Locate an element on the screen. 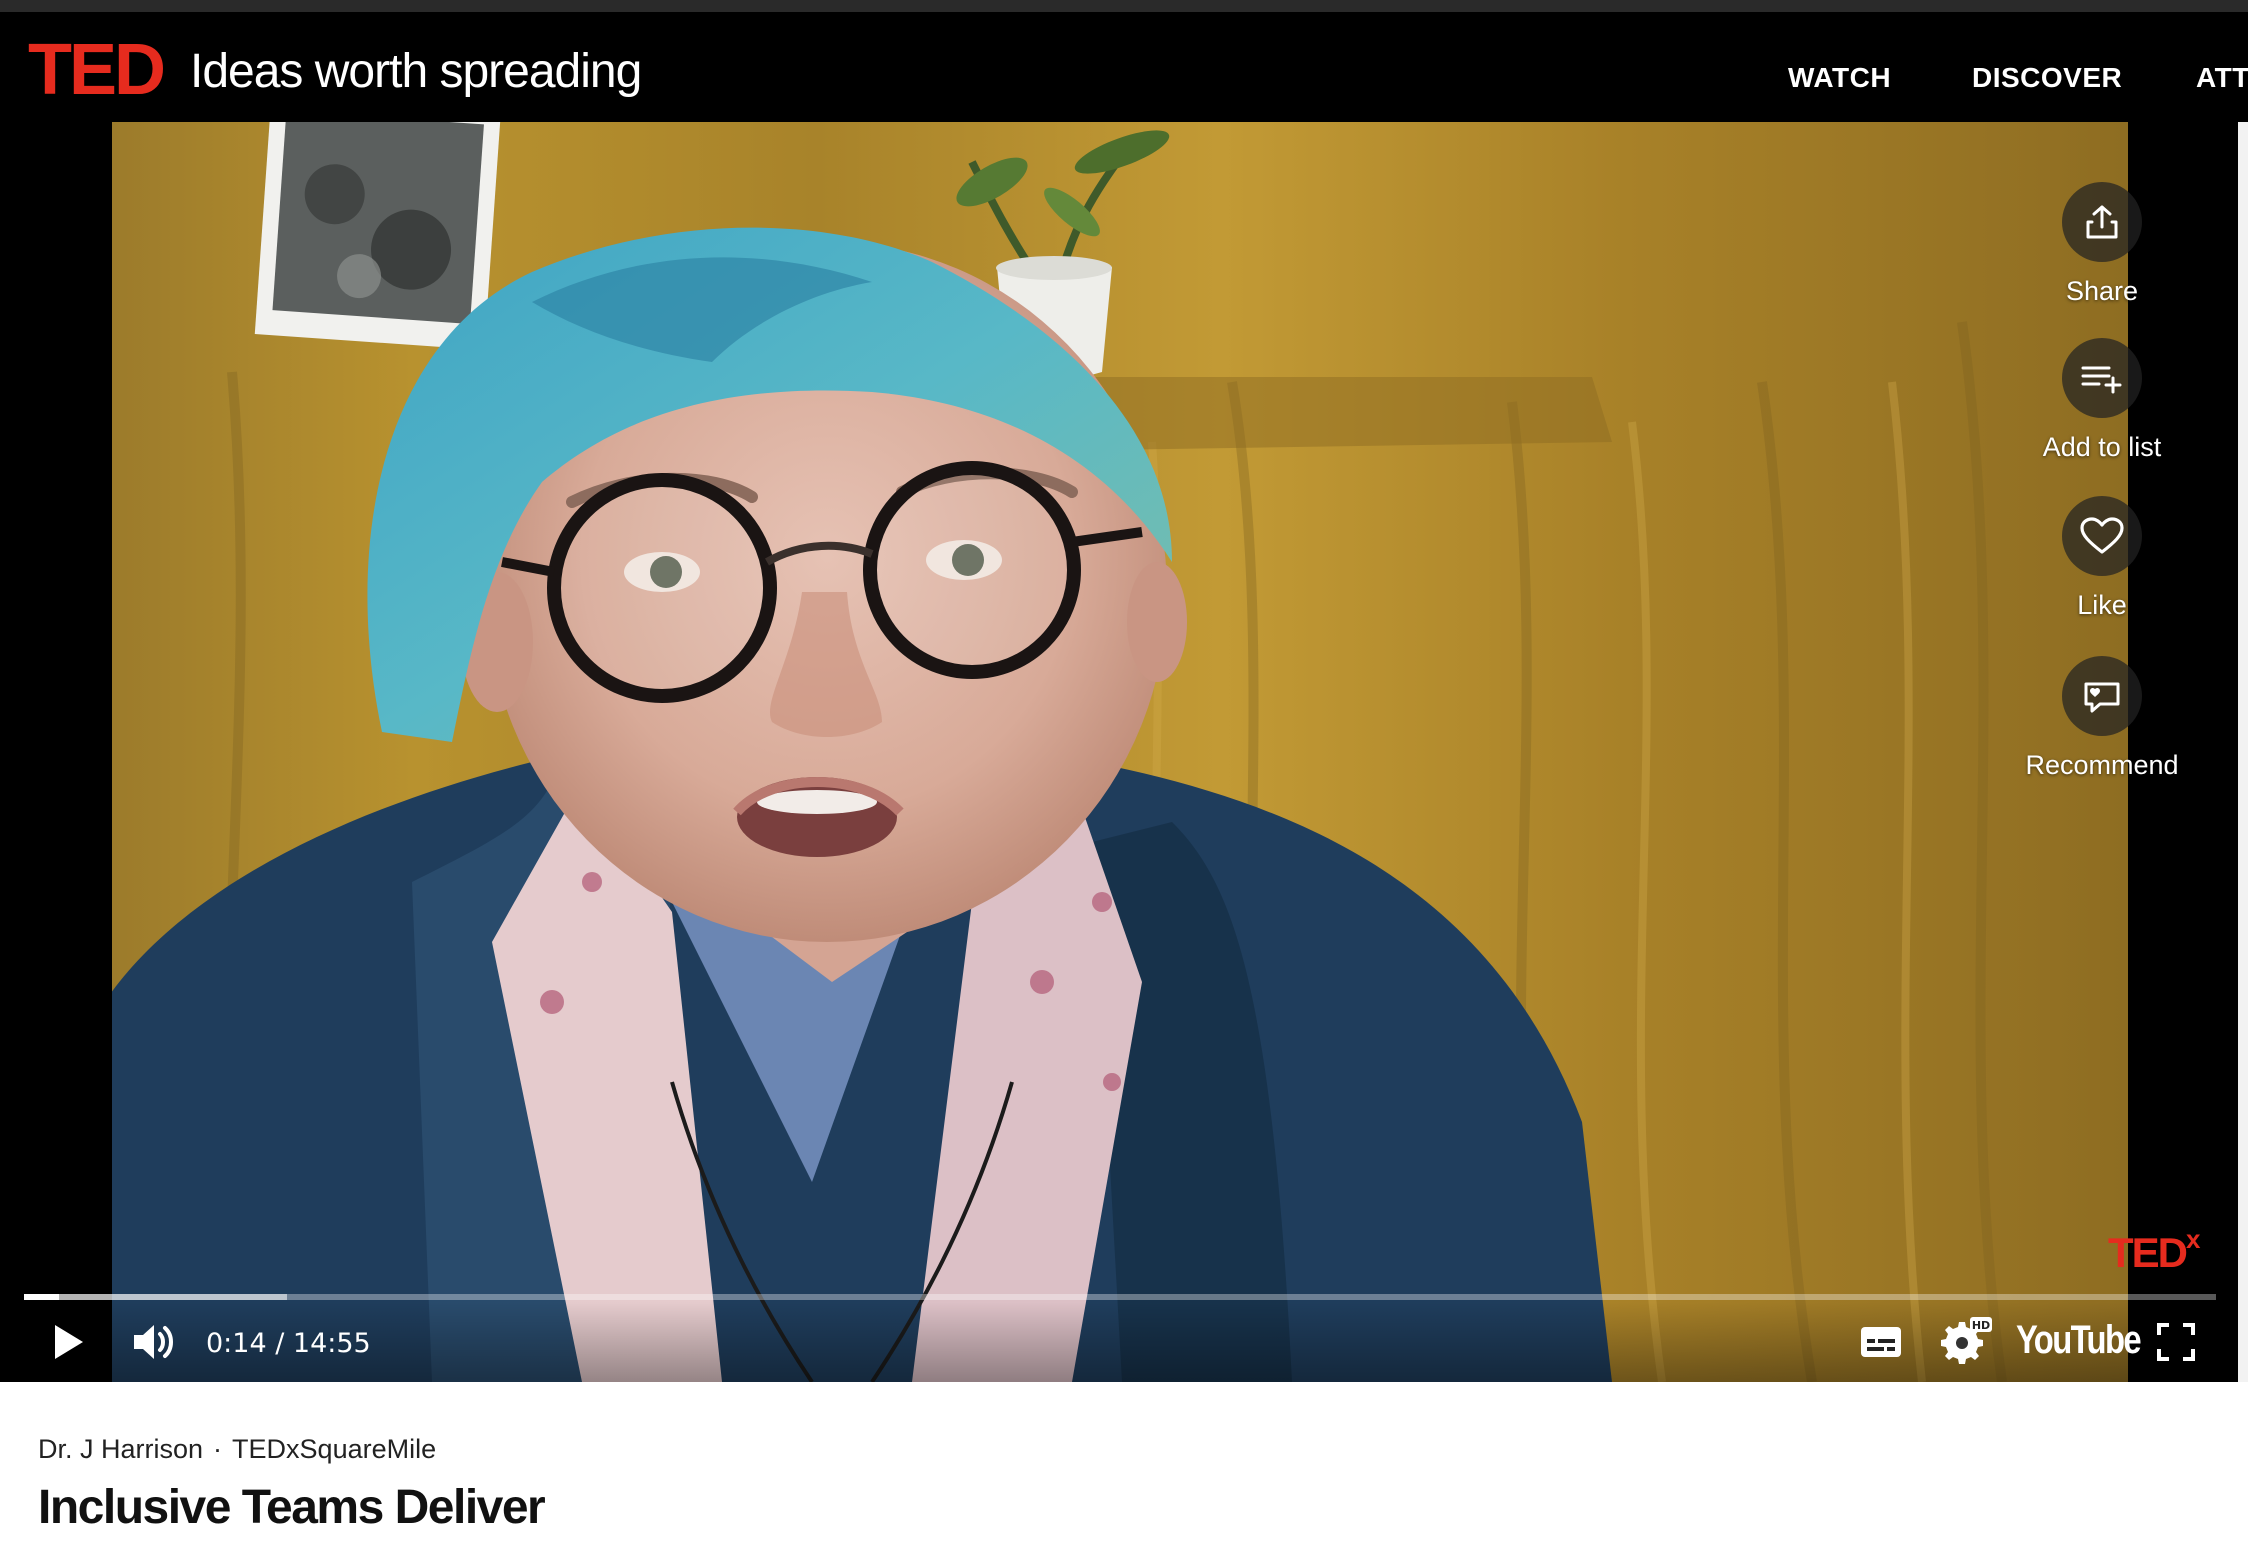  like-button: Like is located at coordinates (2102, 558).